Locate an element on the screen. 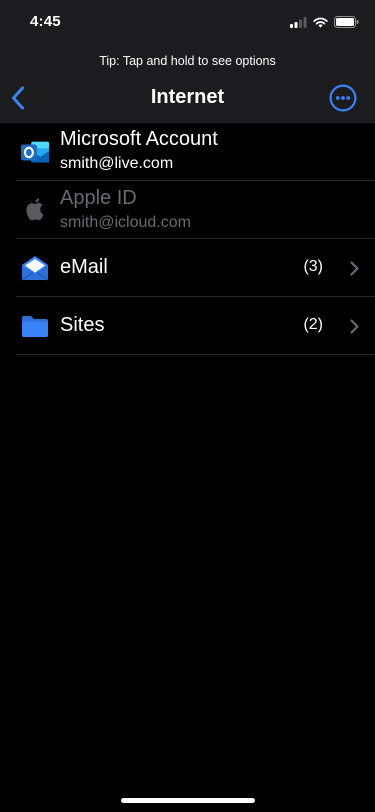 Image resolution: width=375 pixels, height=812 pixels. battery-icon is located at coordinates (346, 22).